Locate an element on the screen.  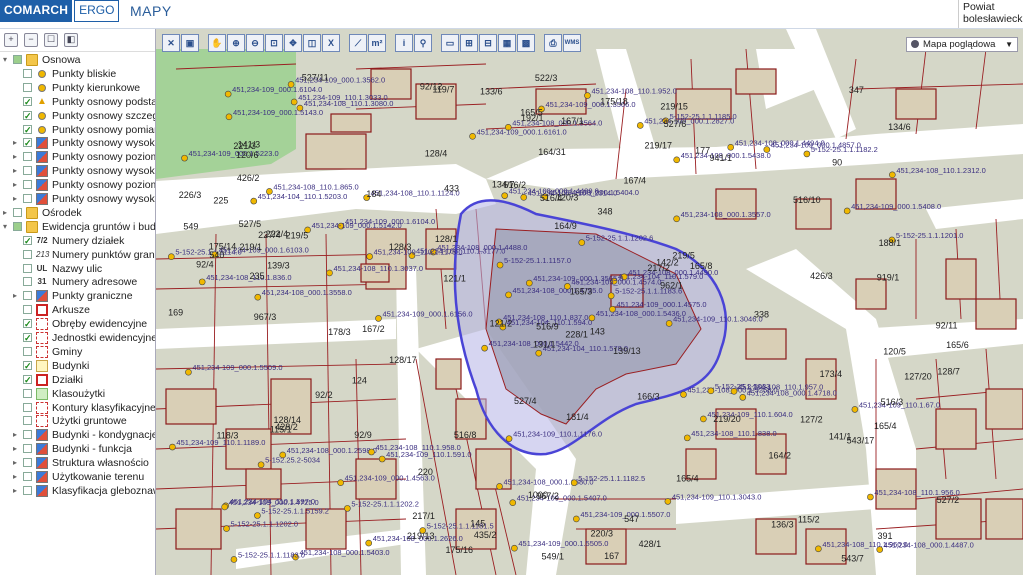
tree-row-20: ✓ Jednostki ewidencyjne is located at coordinates (77, 338).